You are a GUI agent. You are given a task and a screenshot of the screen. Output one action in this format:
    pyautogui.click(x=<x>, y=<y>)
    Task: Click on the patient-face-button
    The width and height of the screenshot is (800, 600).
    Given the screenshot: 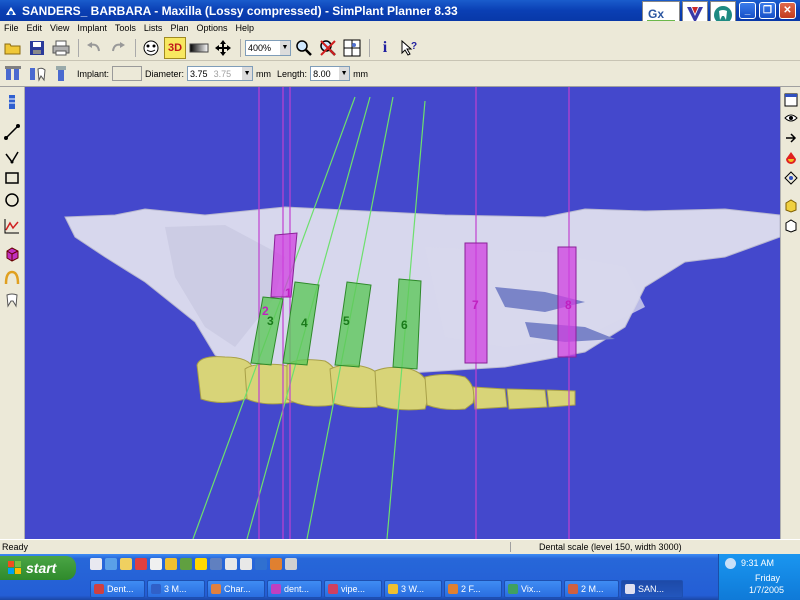 What is the action you would take?
    pyautogui.click(x=151, y=48)
    